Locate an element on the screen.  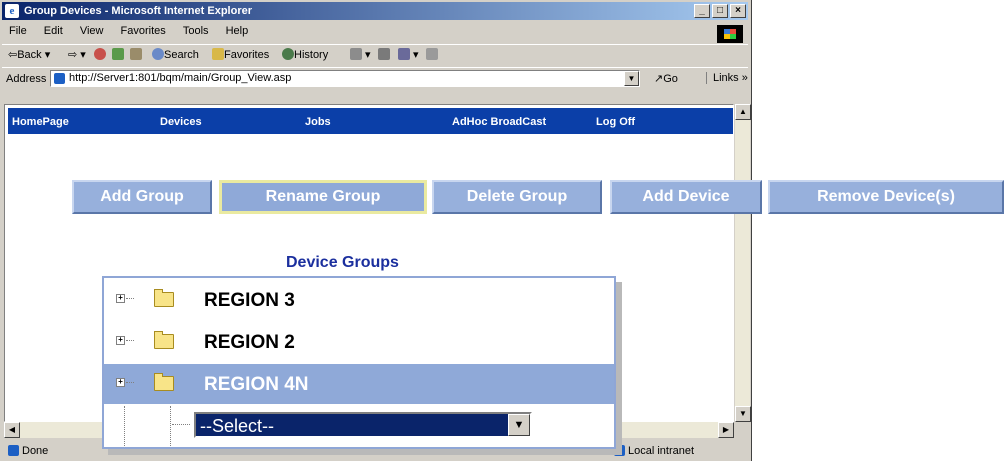
print-icon is located at coordinates (384, 54).